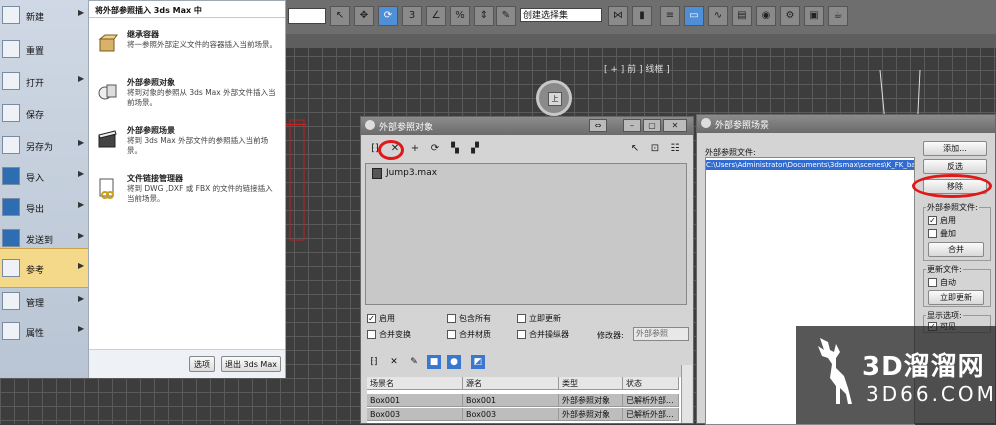  Describe the element at coordinates (451, 334) in the screenshot. I see `merge-materials-checkbox` at that location.